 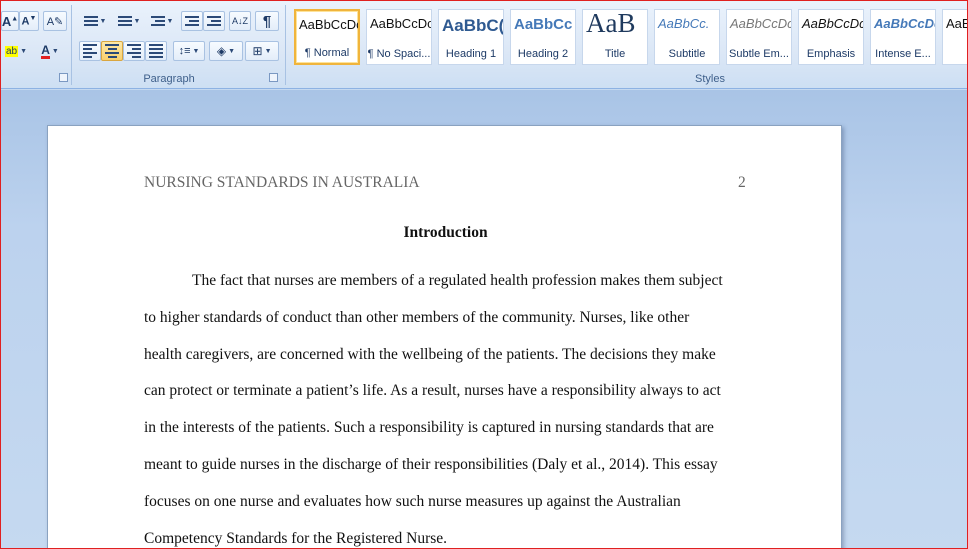 I want to click on shrink-font-button: A▼, so click(x=29, y=21).